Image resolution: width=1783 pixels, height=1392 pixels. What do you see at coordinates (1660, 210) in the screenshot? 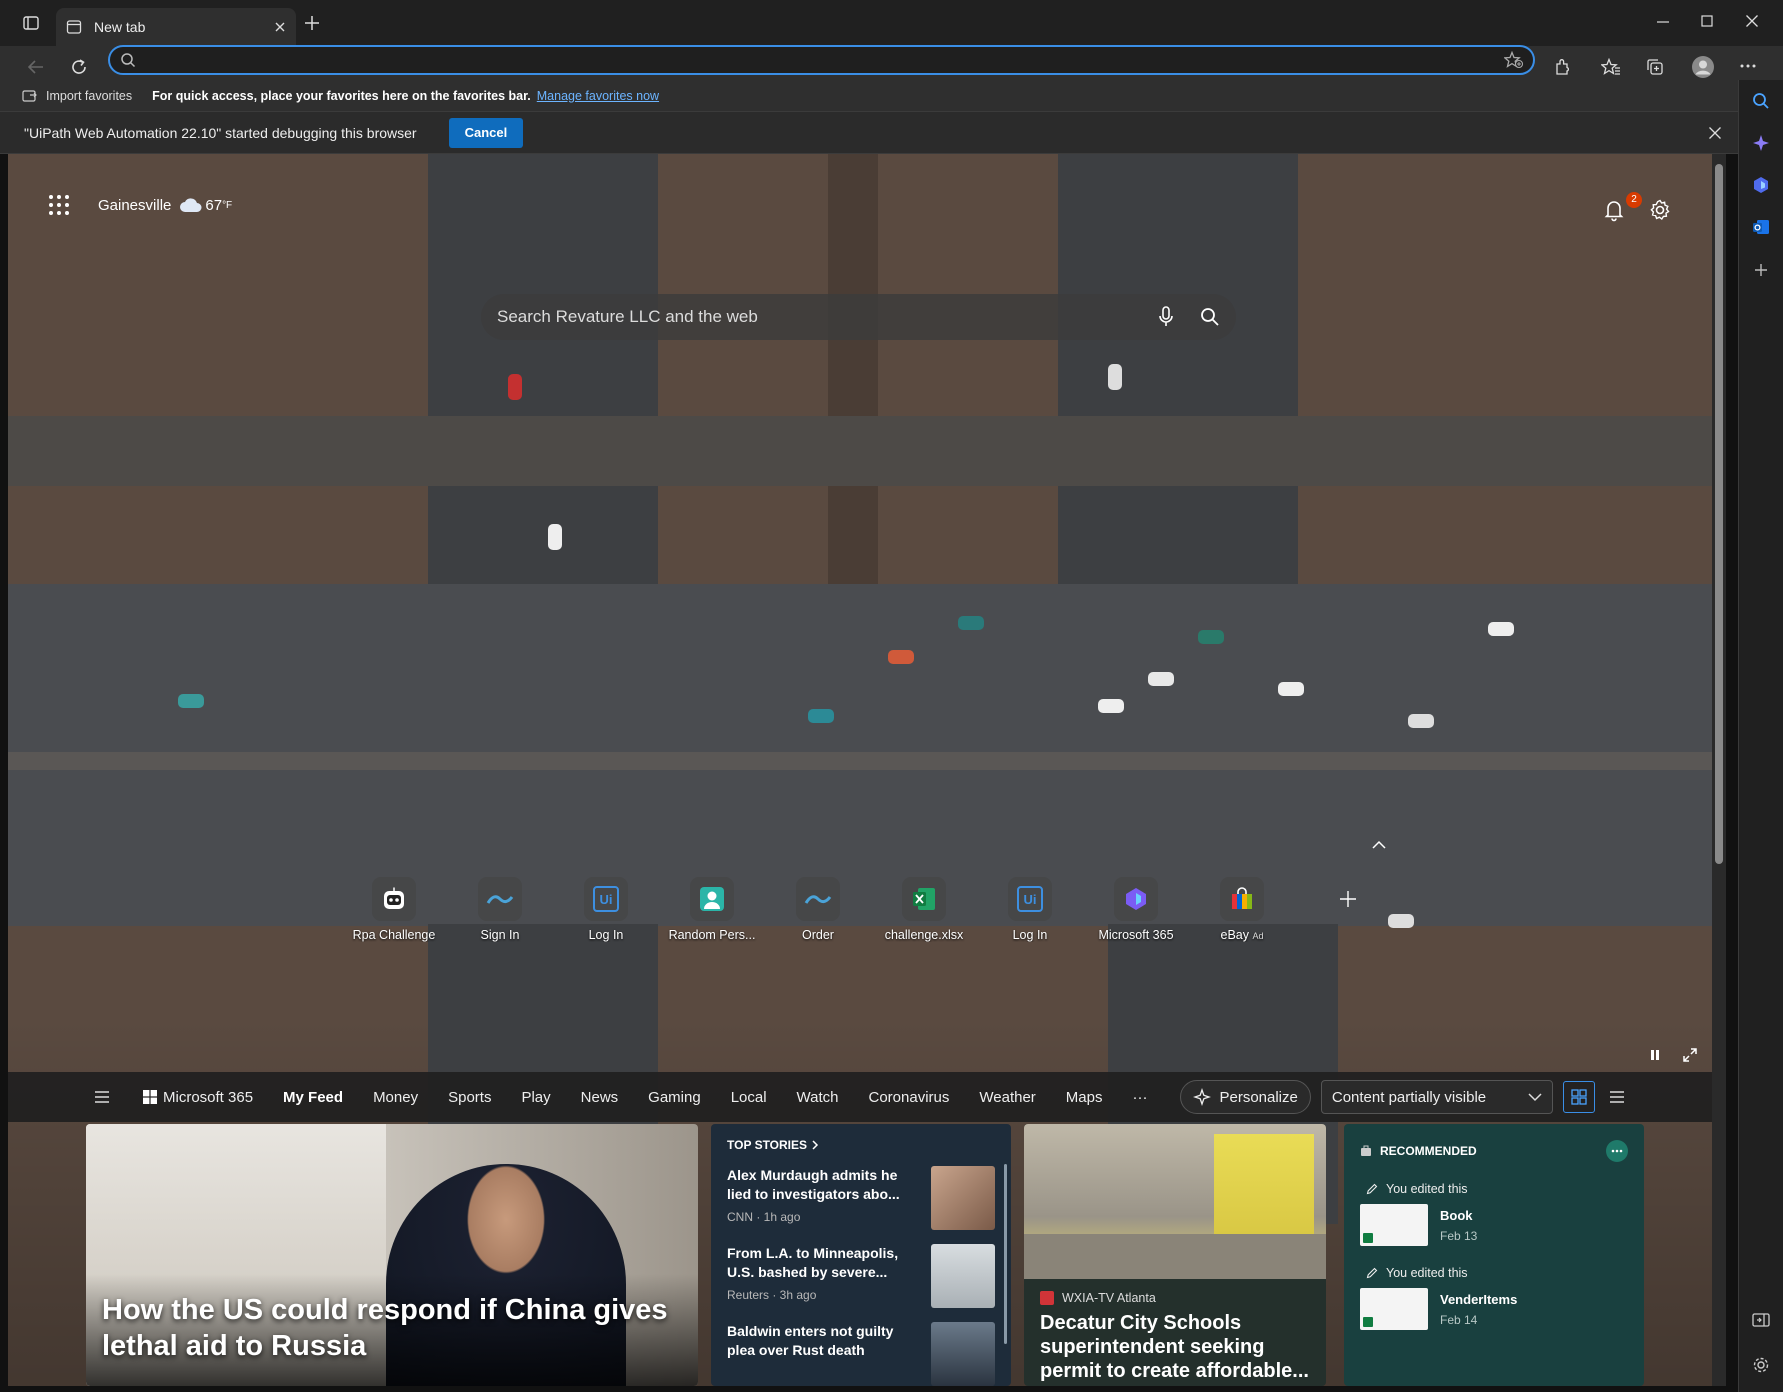
I see `page-settings-gear-icon` at bounding box center [1660, 210].